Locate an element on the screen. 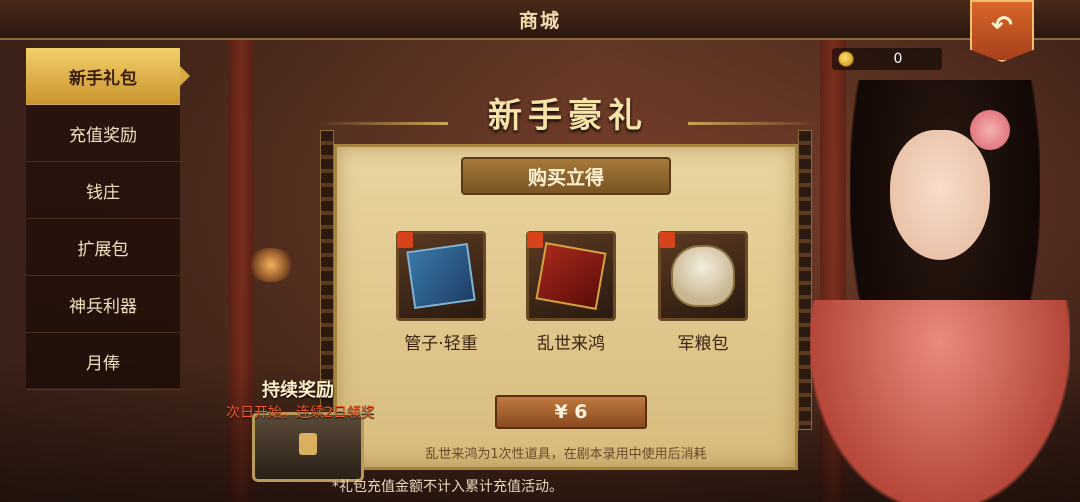 This screenshot has height=502, width=1080. sidebar-item-monthly-salary: 月俸 is located at coordinates (103, 361).